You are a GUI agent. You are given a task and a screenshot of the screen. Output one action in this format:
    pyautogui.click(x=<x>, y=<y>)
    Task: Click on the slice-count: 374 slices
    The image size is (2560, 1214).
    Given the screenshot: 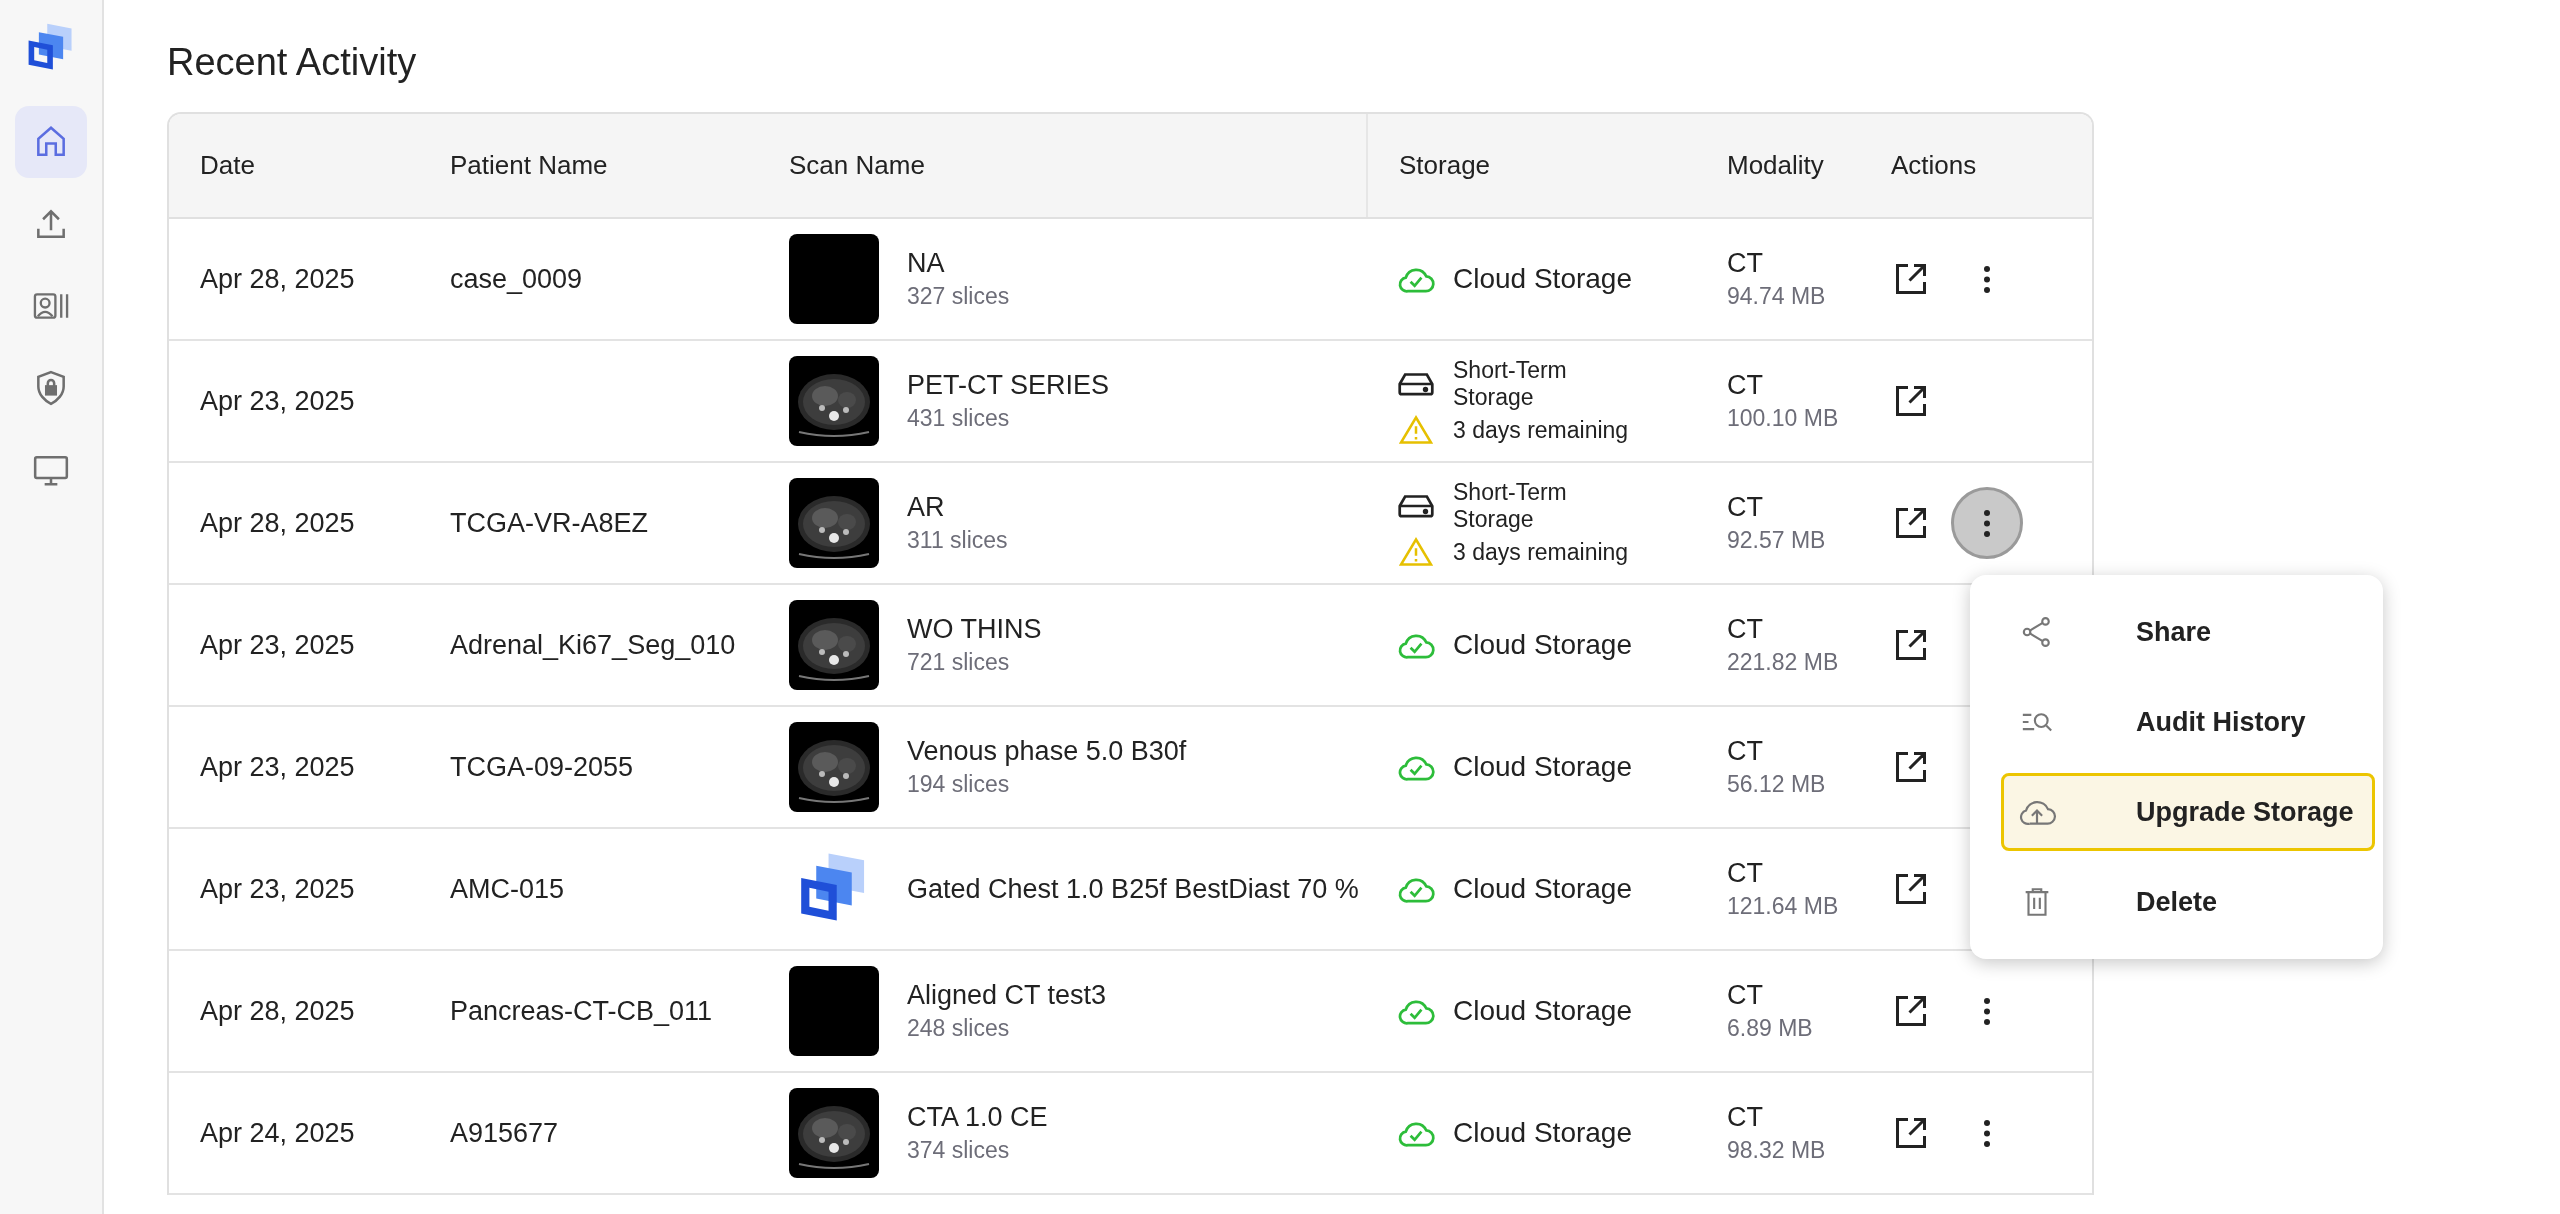 What is the action you would take?
    pyautogui.click(x=959, y=1150)
    